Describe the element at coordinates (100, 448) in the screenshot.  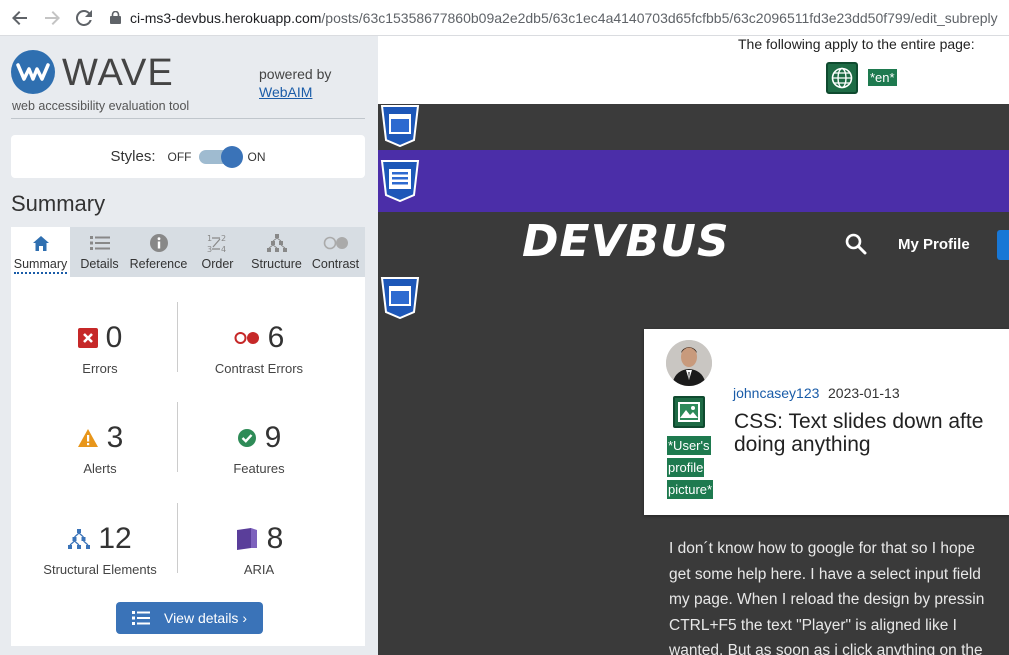
I see `alerts-stat: 3 Alerts` at that location.